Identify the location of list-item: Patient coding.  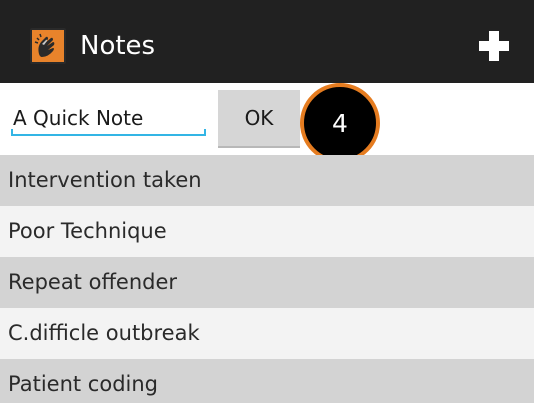
(267, 381).